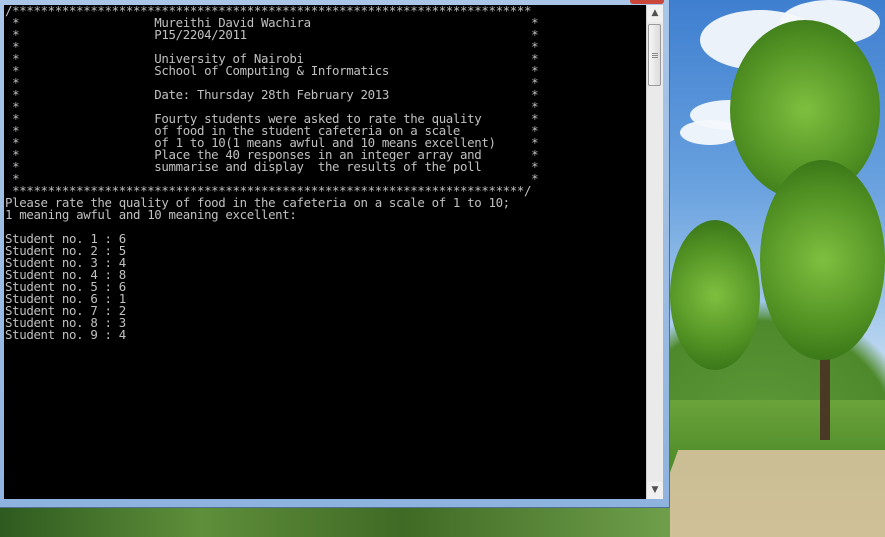  I want to click on scroll-up-icon: ▲, so click(655, 13).